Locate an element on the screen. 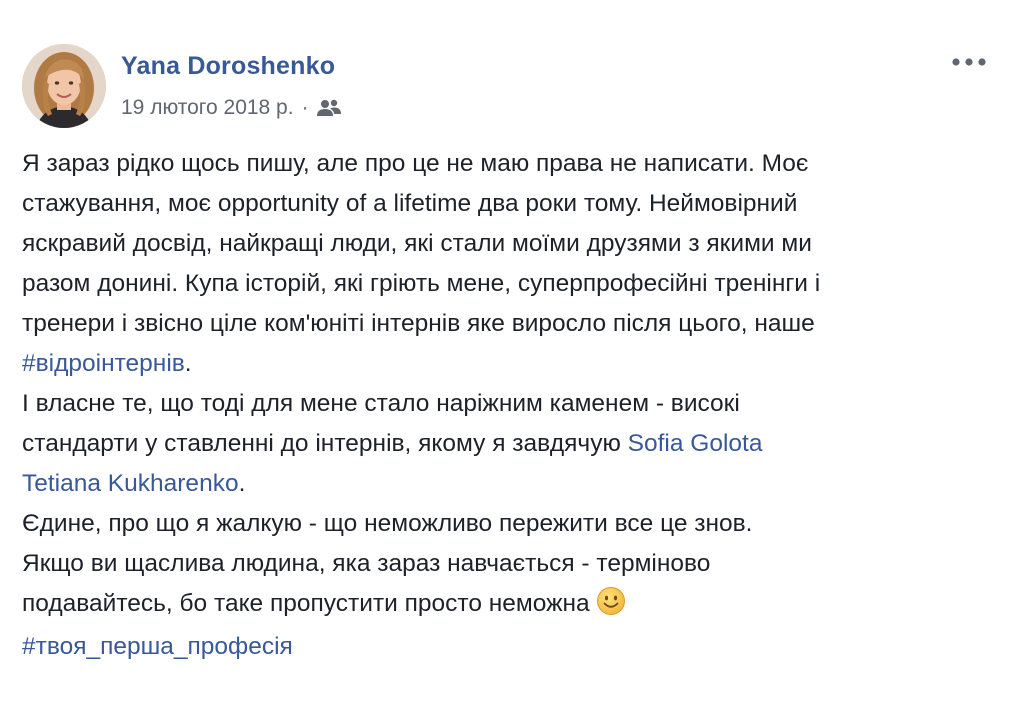 The width and height of the screenshot is (1021, 707). post-meta: 19 лютого 2018 р. · is located at coordinates (231, 108).